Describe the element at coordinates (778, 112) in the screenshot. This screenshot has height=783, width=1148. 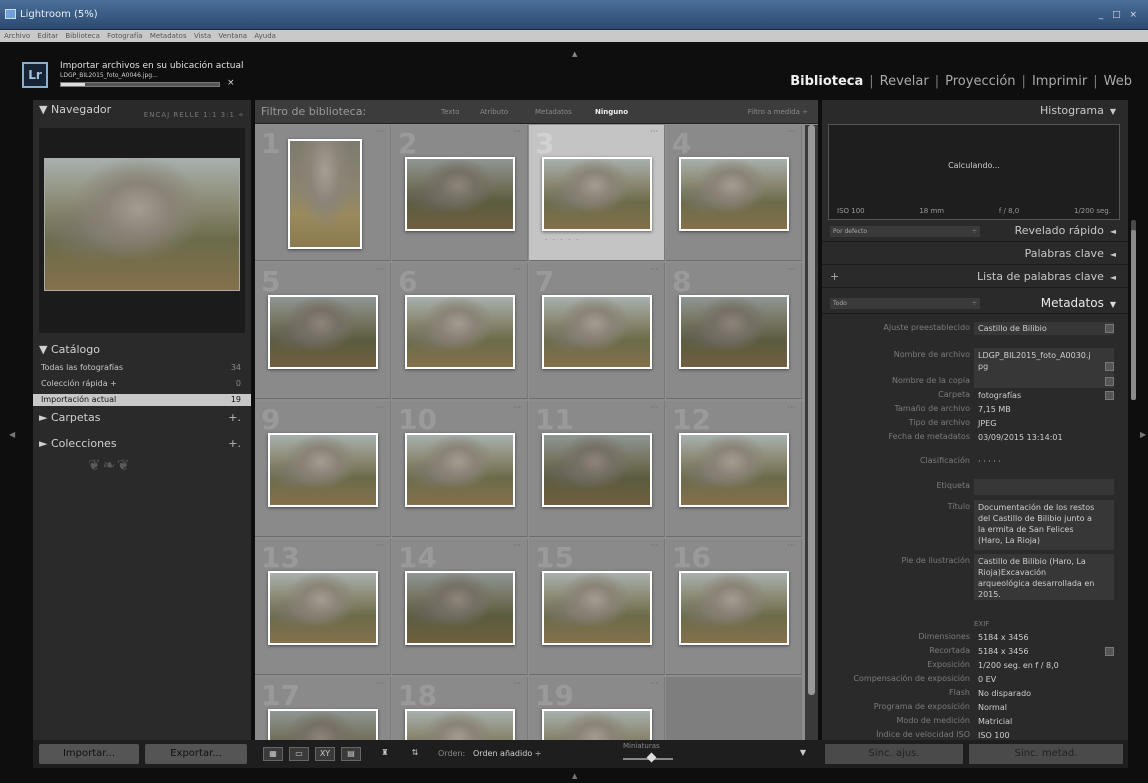
I see `filter-preset-dropdown: Filtro a medida ÷` at that location.